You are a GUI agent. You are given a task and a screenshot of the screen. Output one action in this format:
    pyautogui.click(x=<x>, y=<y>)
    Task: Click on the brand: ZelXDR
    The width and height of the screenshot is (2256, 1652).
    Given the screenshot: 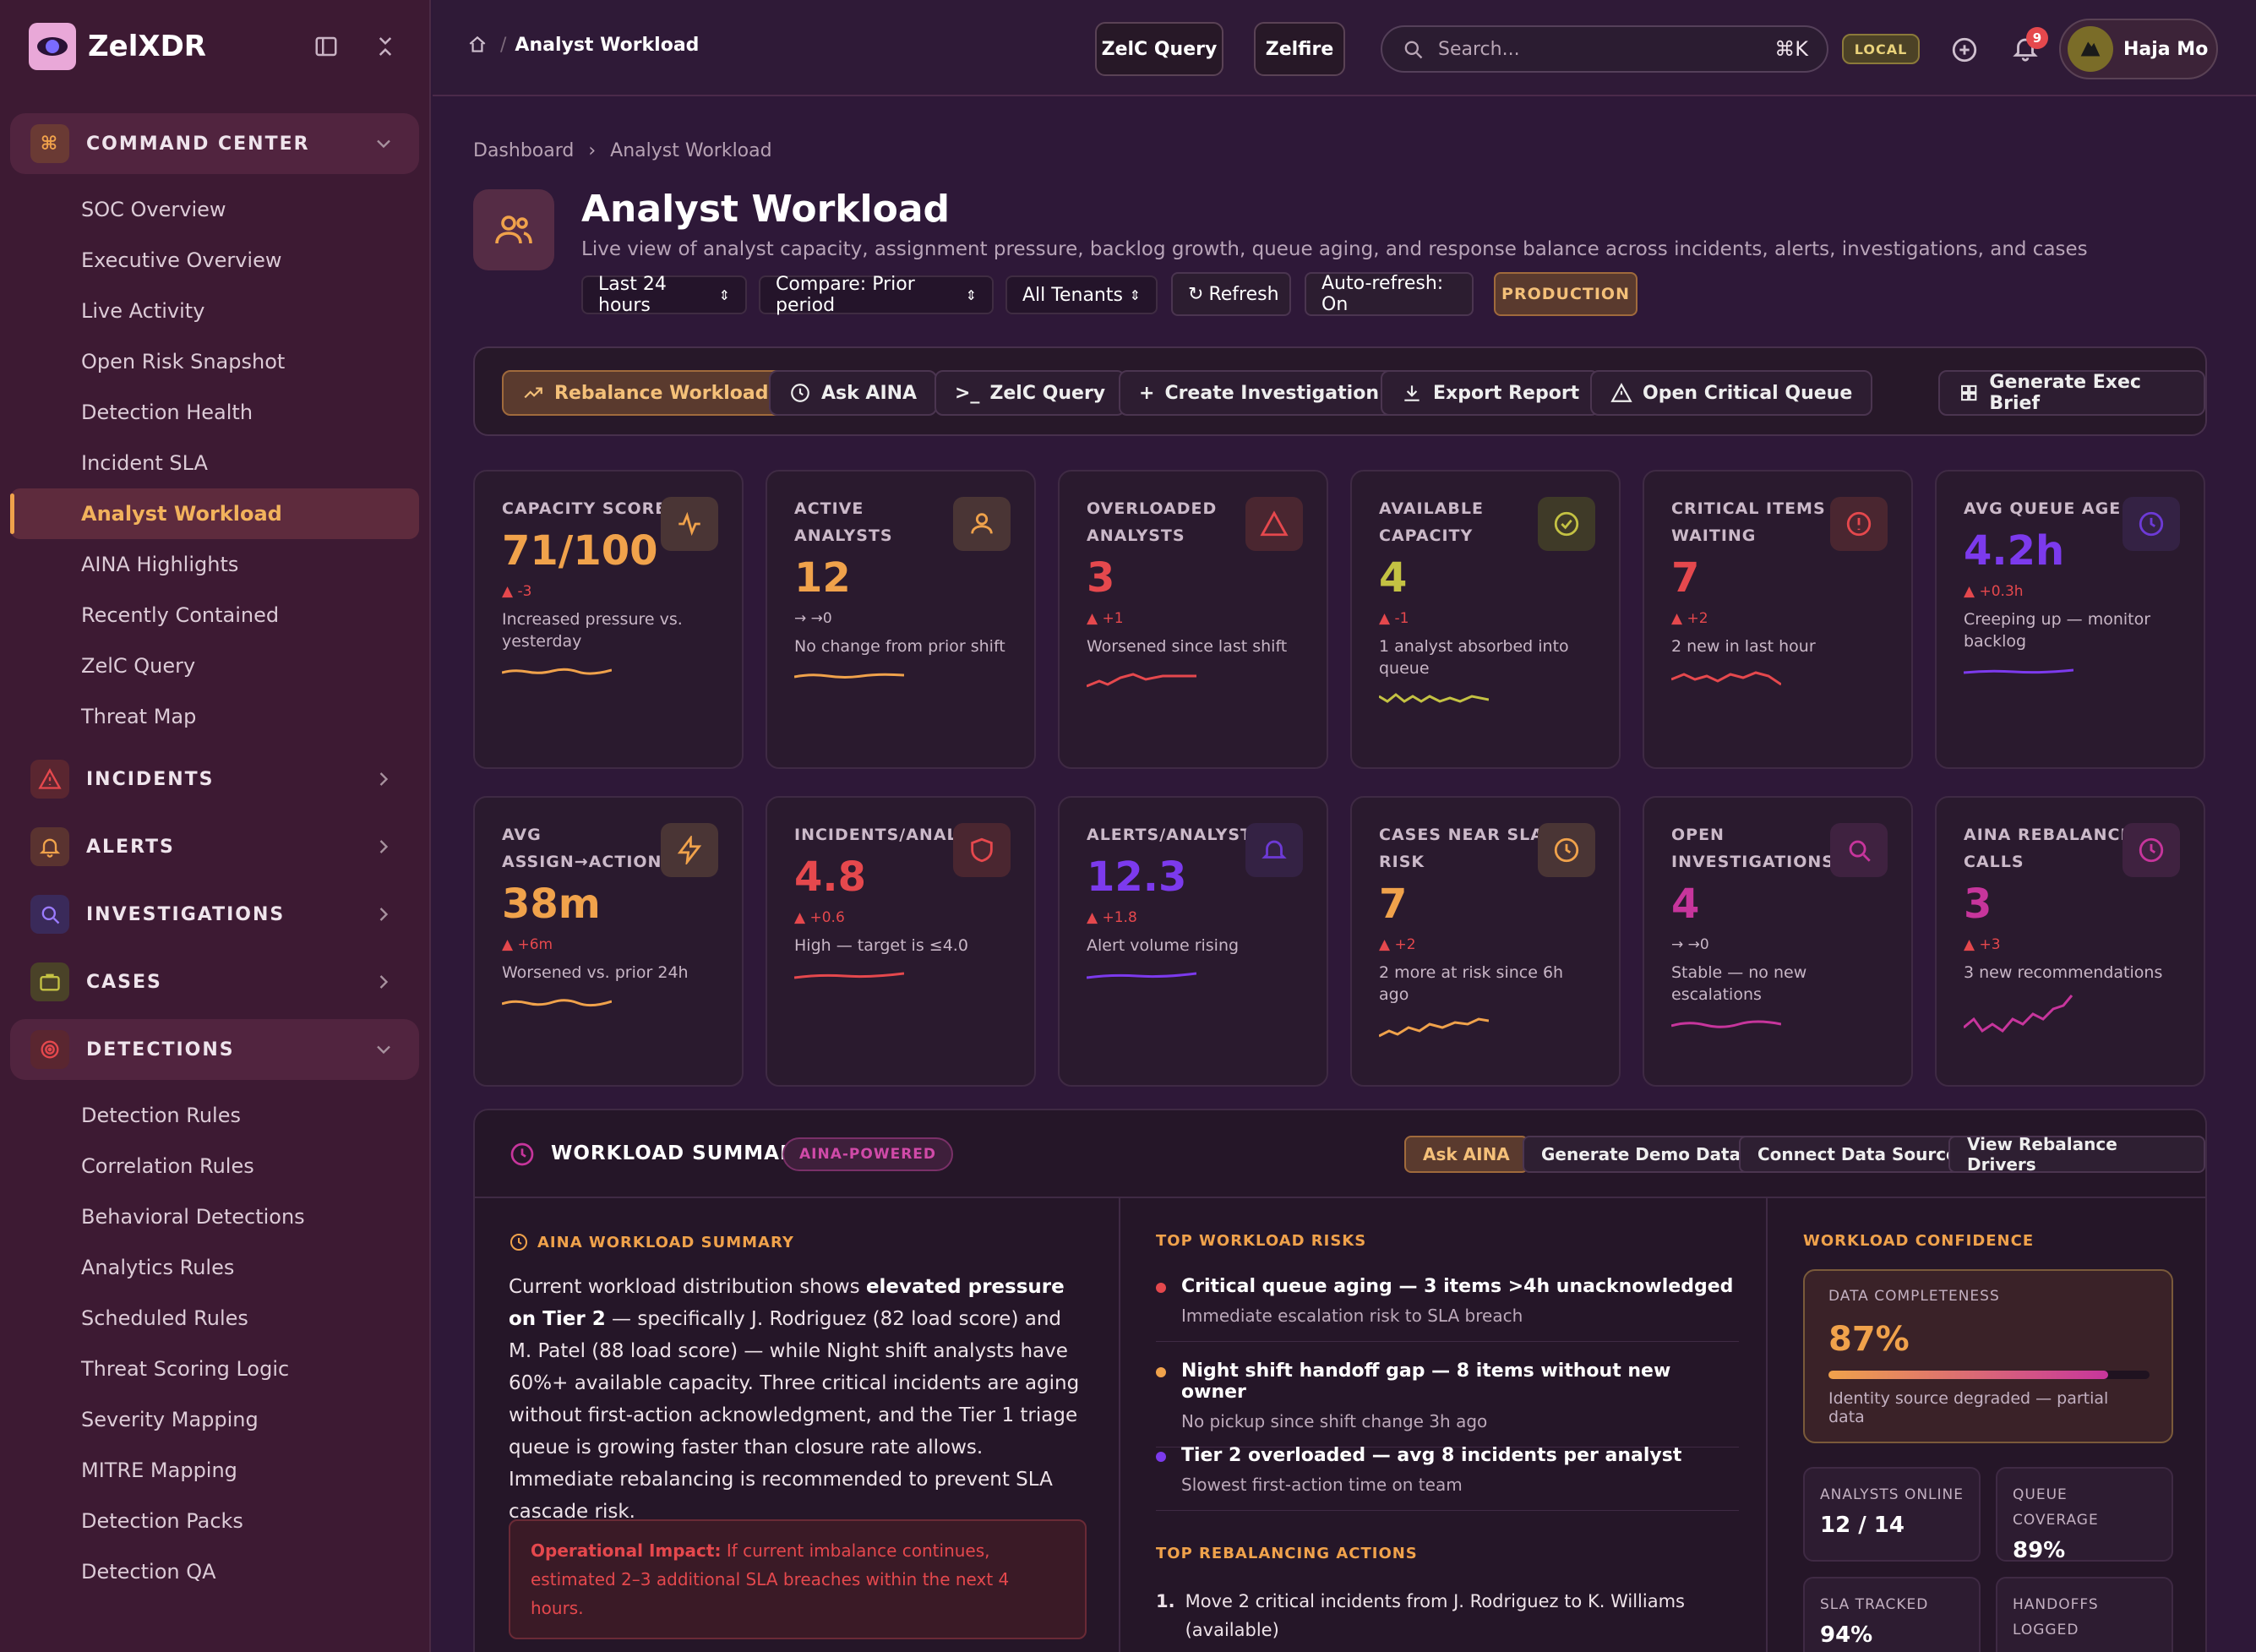 What is the action you would take?
    pyautogui.click(x=215, y=46)
    